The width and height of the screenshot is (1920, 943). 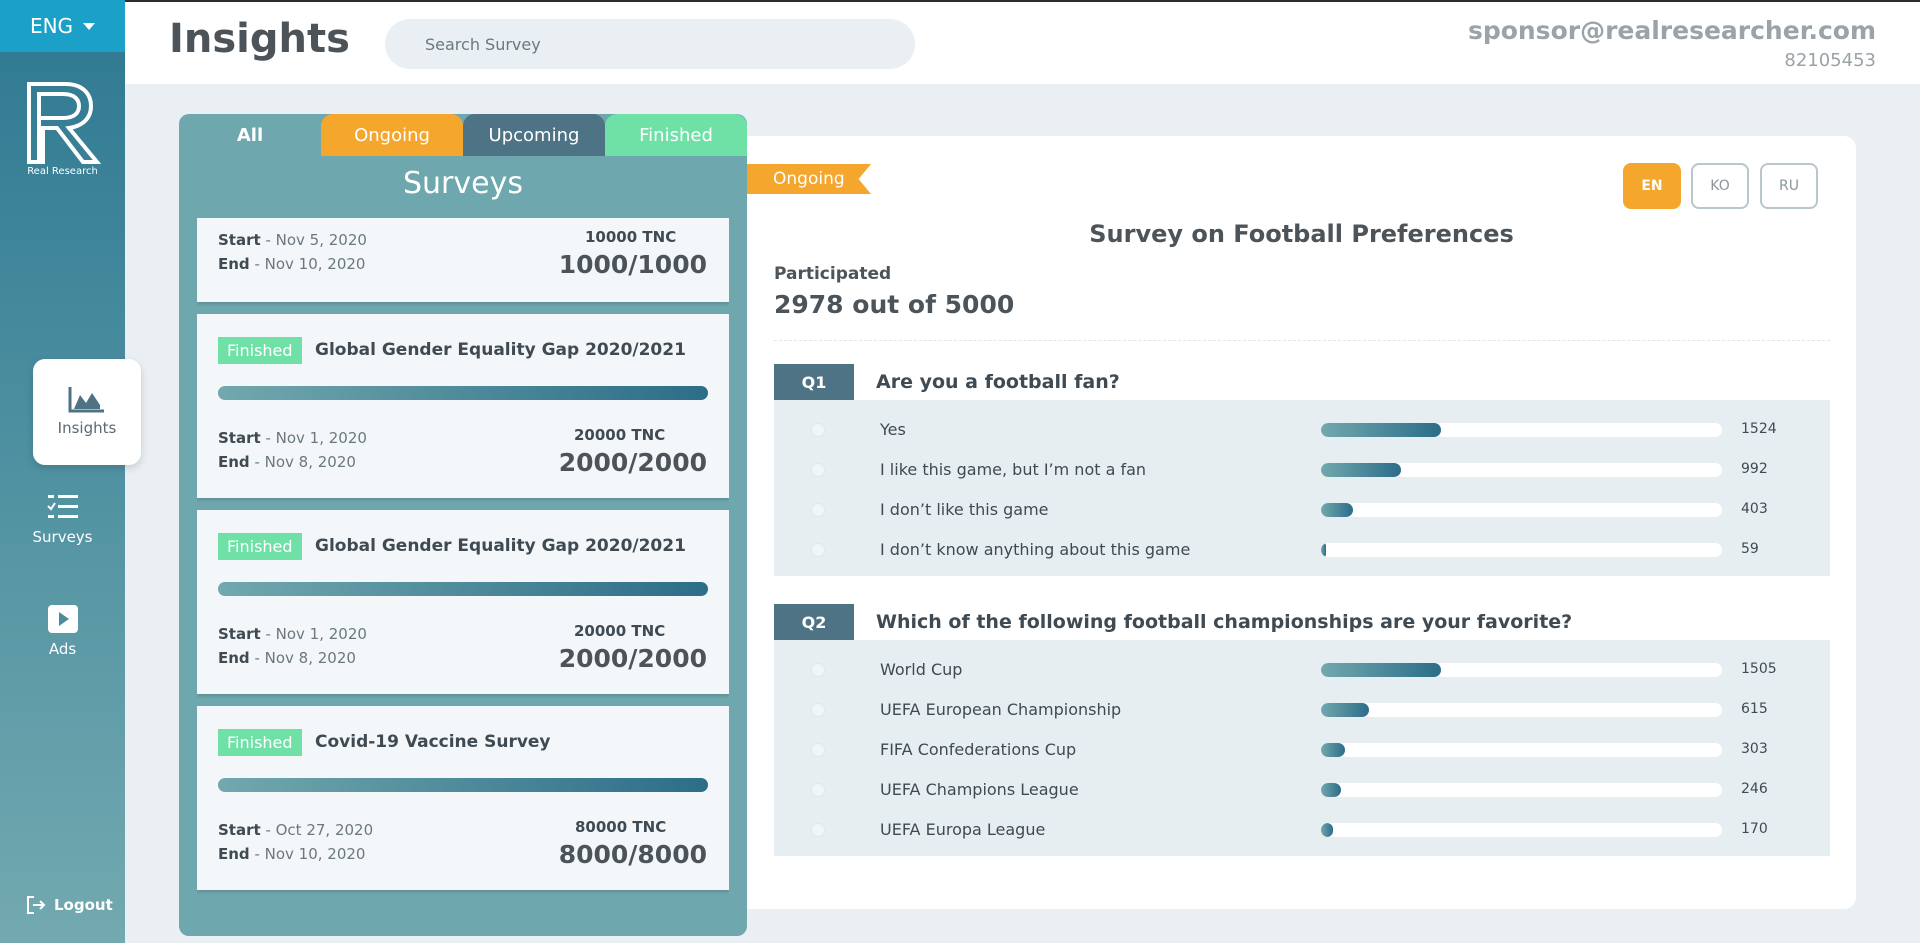 What do you see at coordinates (963, 829) in the screenshot?
I see `answer-label: UEFA Europa League` at bounding box center [963, 829].